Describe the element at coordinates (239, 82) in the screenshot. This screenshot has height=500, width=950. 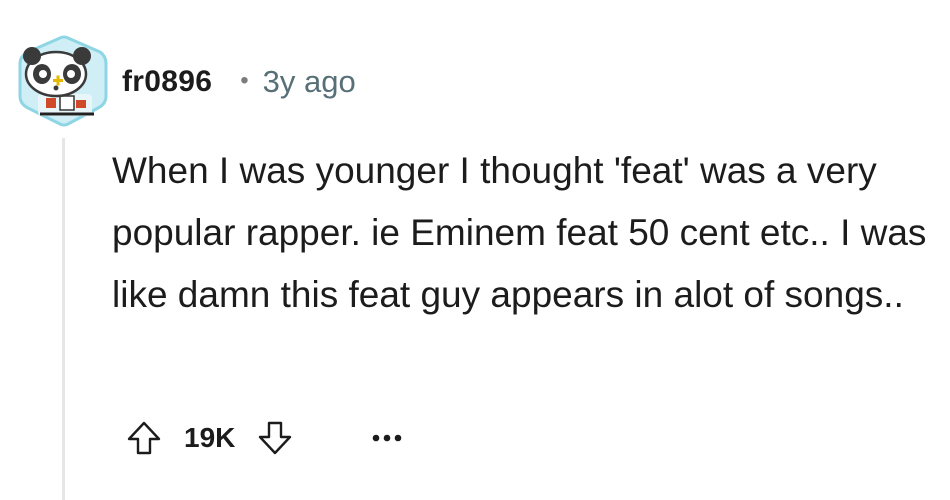
I see `comment-header: fr0896 • 3y ago` at that location.